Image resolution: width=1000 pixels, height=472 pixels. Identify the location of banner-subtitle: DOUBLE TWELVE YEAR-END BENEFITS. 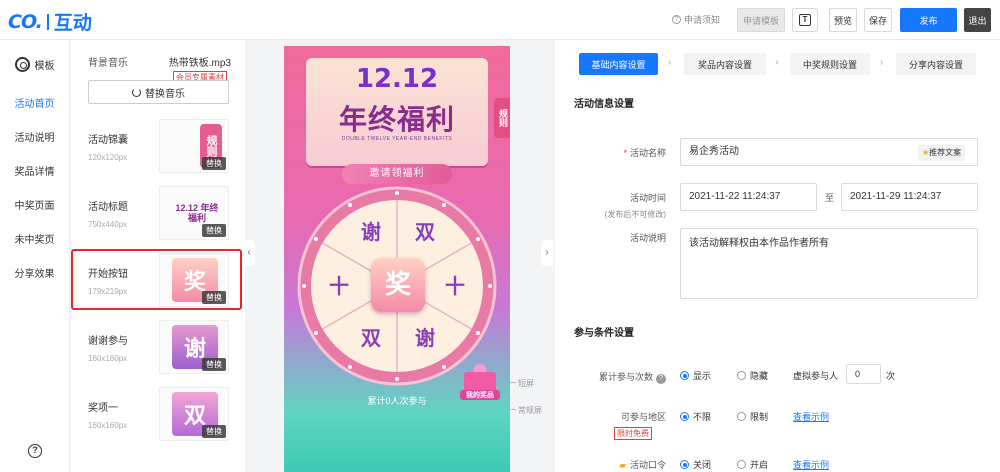
(397, 139).